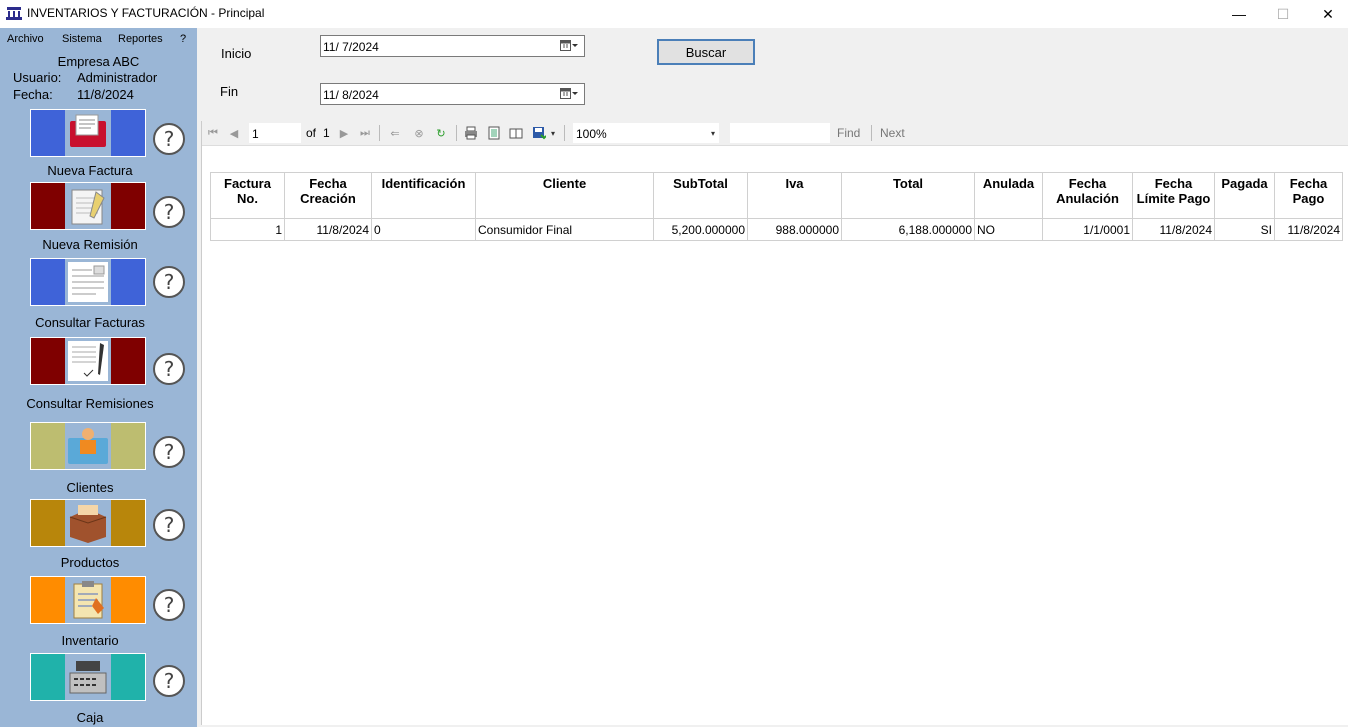 Image resolution: width=1348 pixels, height=727 pixels. What do you see at coordinates (213, 133) in the screenshot?
I see `first-page-icon: ⏮` at bounding box center [213, 133].